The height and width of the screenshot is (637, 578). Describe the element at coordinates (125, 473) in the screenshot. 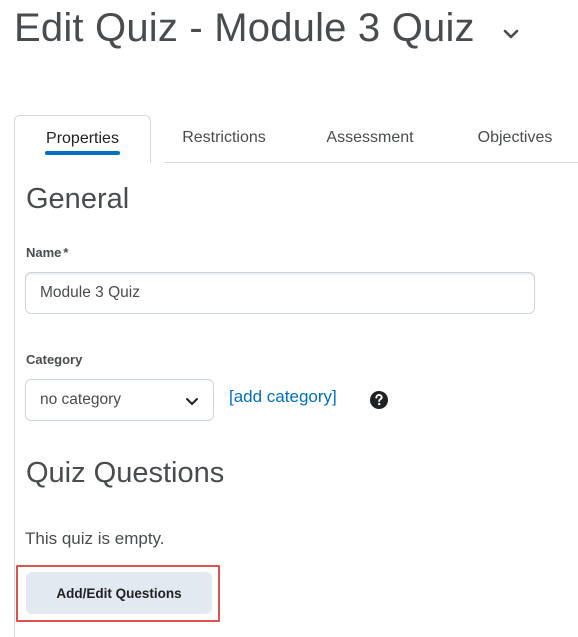

I see `quiz-questions-heading: Quiz Questions` at that location.